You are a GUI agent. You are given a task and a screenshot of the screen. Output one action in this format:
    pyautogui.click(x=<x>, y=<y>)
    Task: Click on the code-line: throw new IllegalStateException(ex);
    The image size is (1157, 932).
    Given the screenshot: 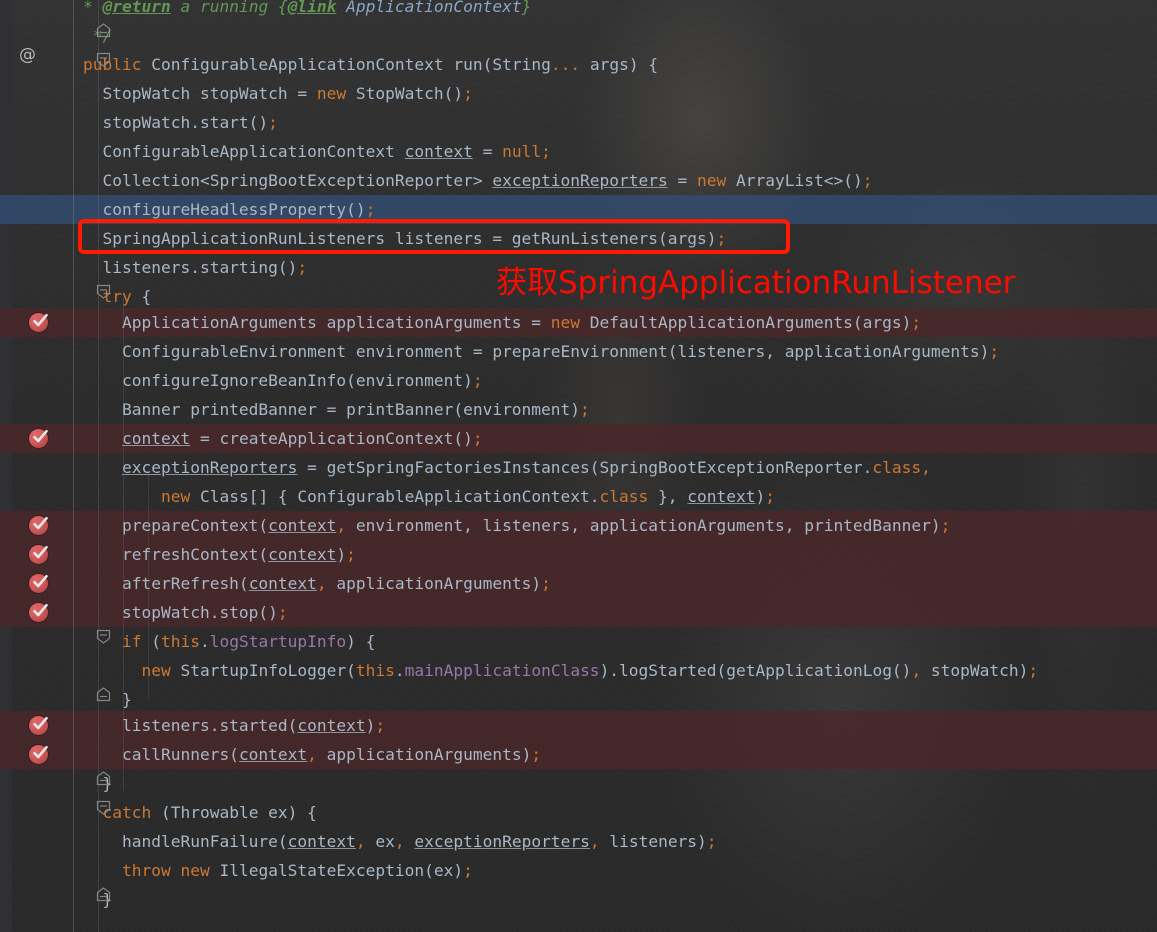 What is the action you would take?
    pyautogui.click(x=578, y=870)
    